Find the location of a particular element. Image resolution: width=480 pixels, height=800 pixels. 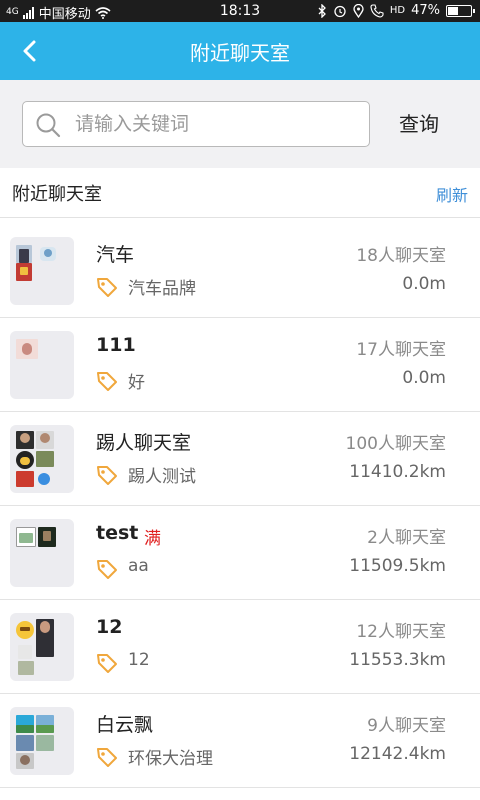

battery-icon is located at coordinates (460, 10).